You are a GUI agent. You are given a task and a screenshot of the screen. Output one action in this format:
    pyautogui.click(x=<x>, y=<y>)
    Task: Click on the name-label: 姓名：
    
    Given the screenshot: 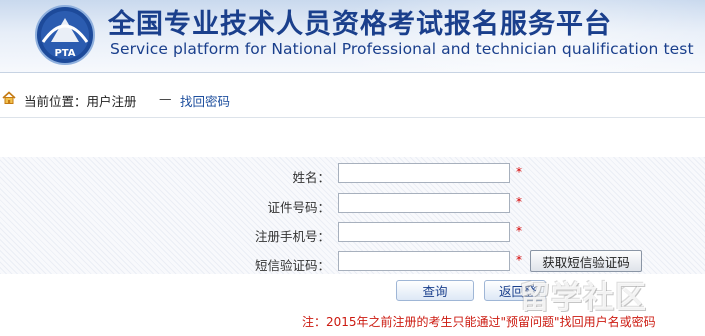 What is the action you would take?
    pyautogui.click(x=311, y=177)
    